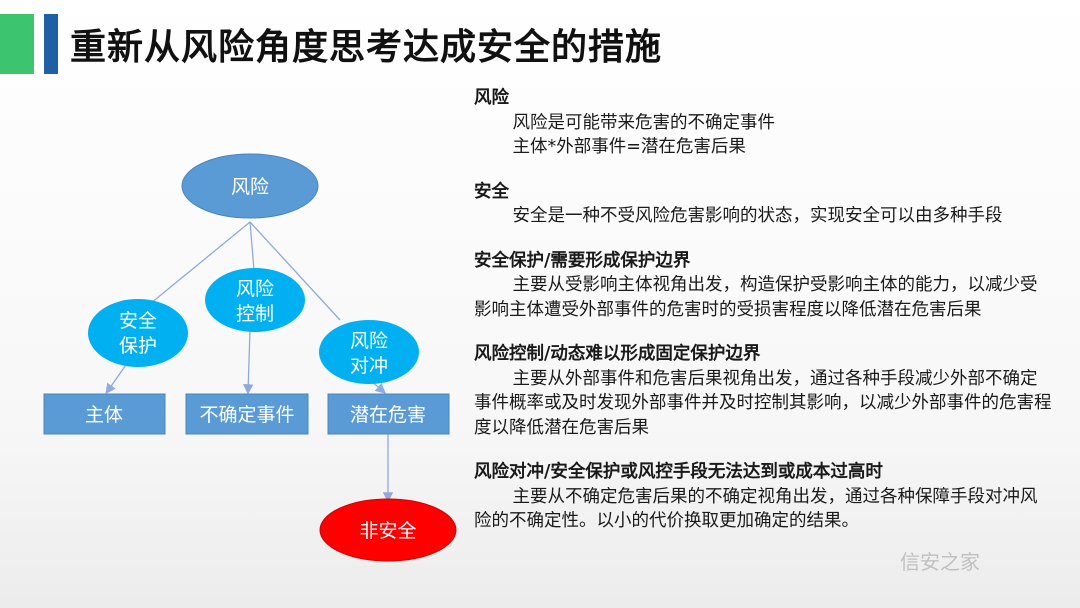 This screenshot has height=608, width=1080. Describe the element at coordinates (764, 204) in the screenshot. I see `section-safety: 安全 安全是一种不受风险危害影响的状态，实现安全可以由多种手段` at that location.